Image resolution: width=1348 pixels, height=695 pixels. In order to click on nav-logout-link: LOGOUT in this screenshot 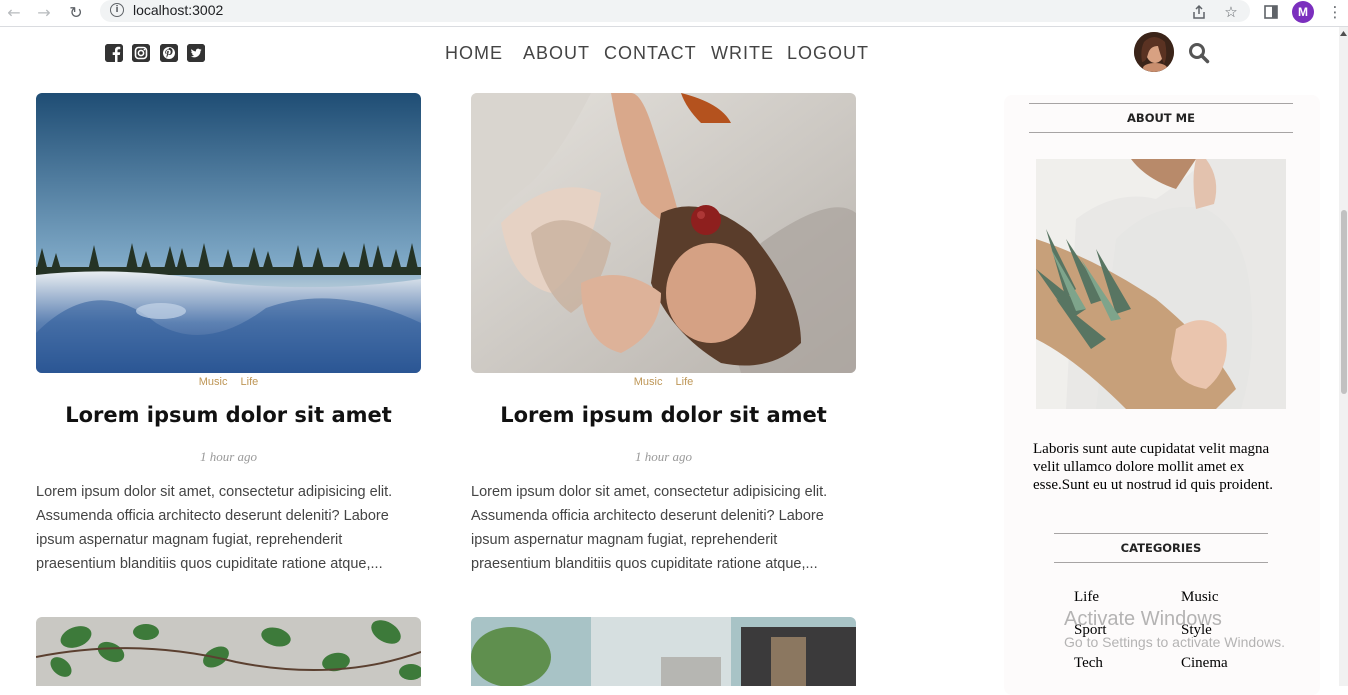, I will do `click(828, 53)`.